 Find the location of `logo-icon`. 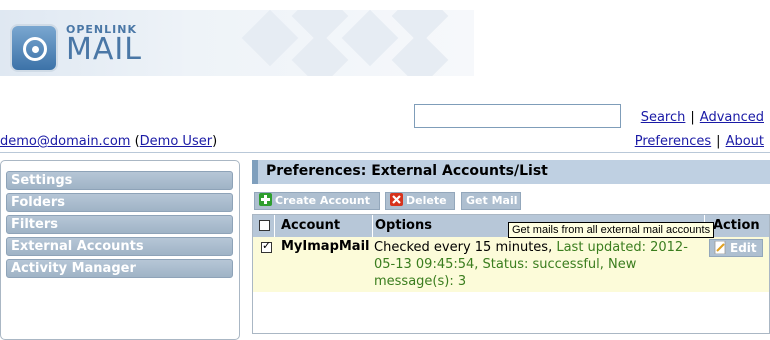

logo-icon is located at coordinates (34, 48).